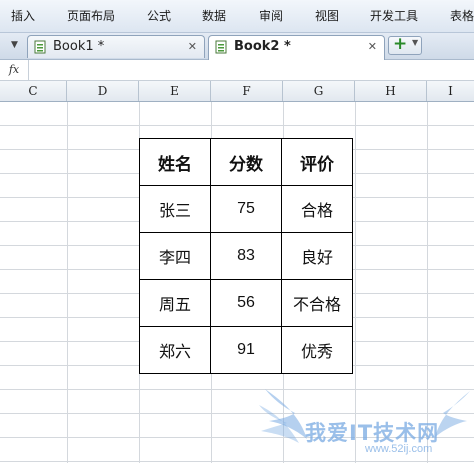  I want to click on table-row: 张三 75 合格, so click(246, 209).